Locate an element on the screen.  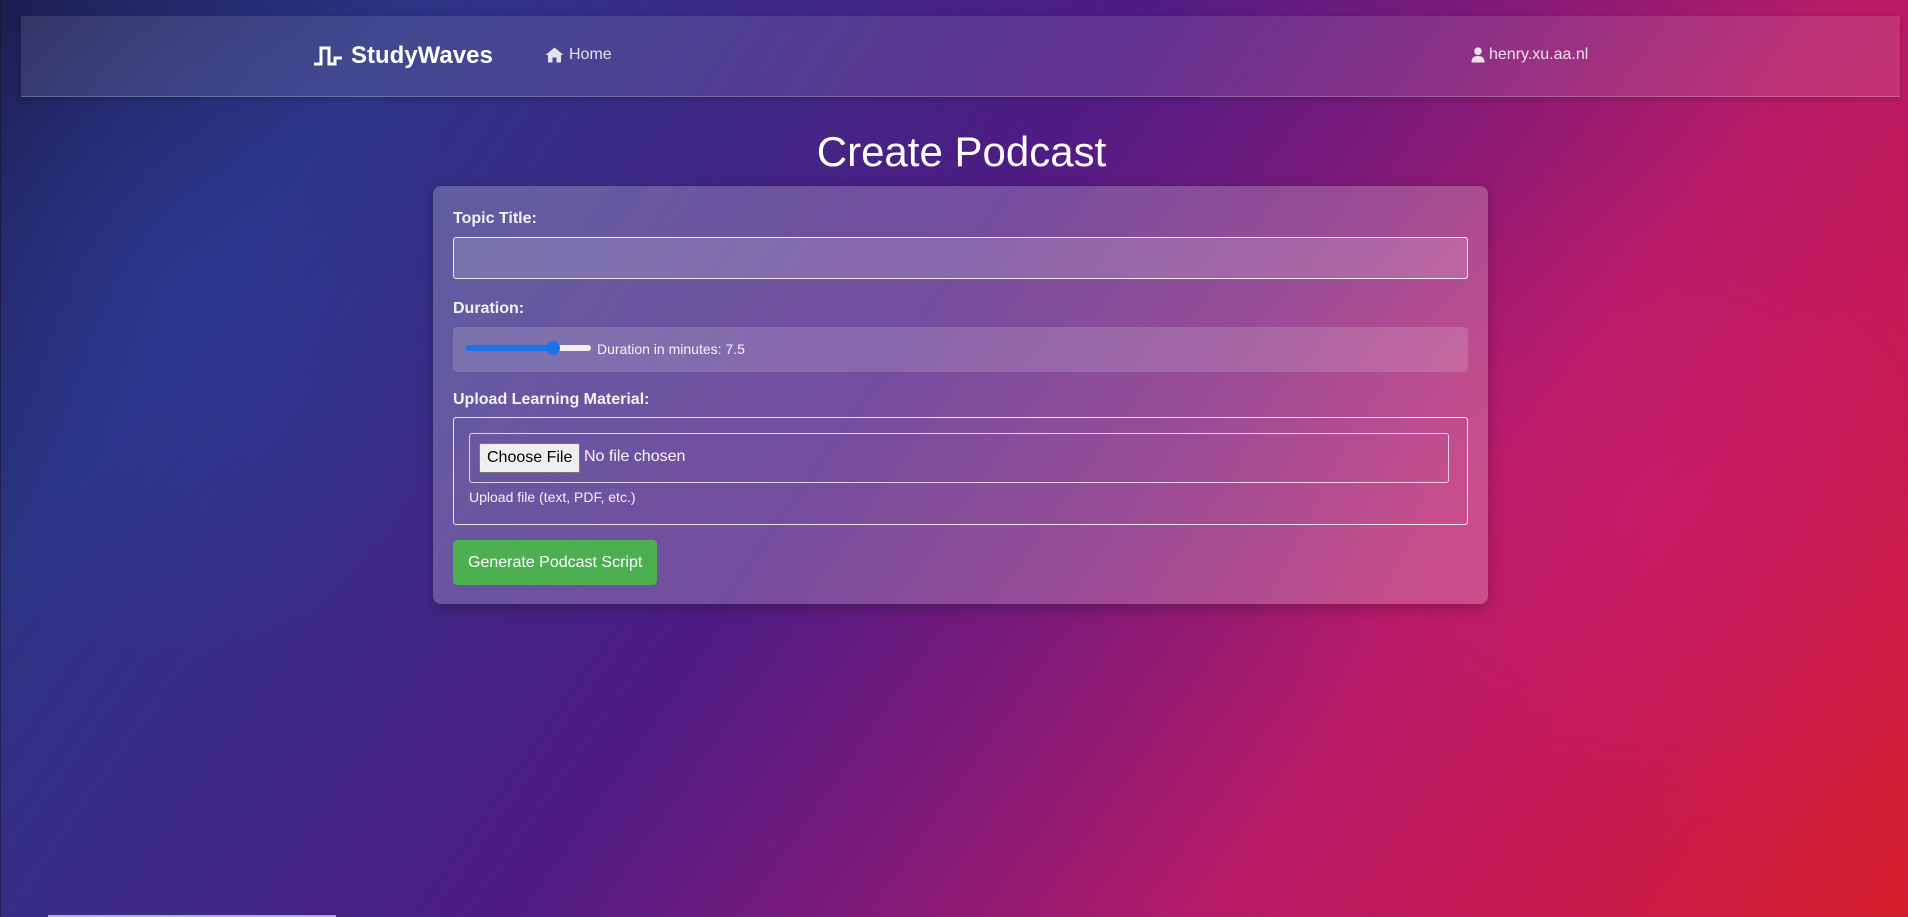
nav-user-link: henry.xu.aa.nl is located at coordinates (1529, 55).